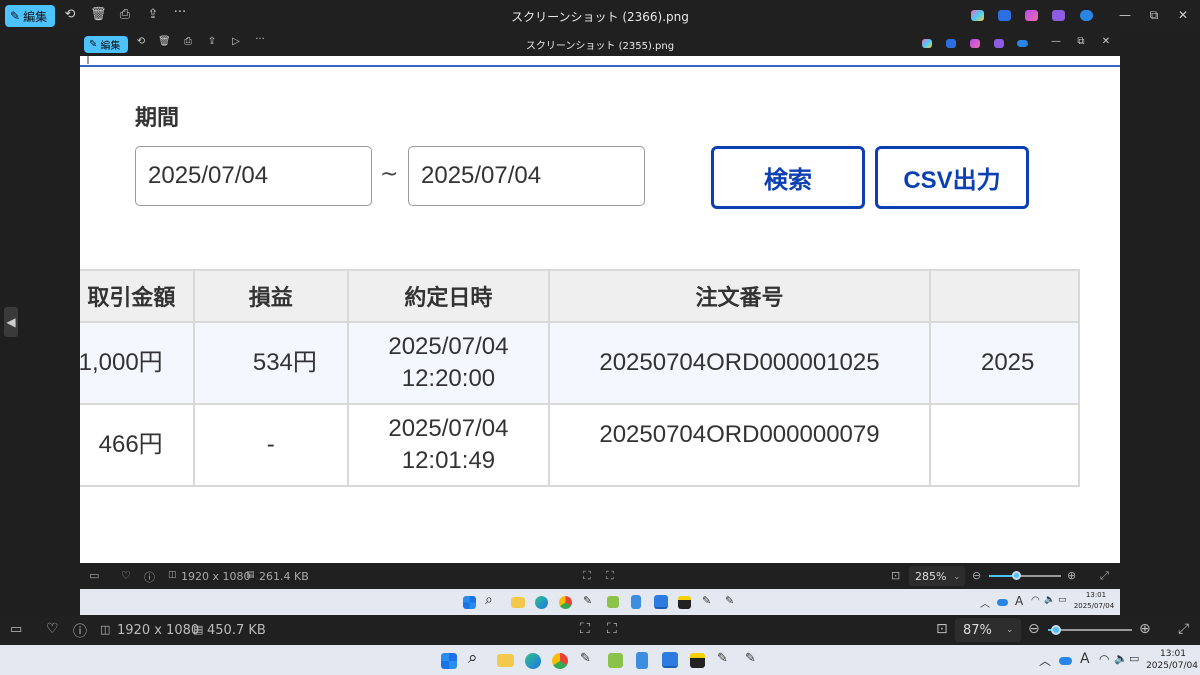 The width and height of the screenshot is (1200, 675). Describe the element at coordinates (580, 296) in the screenshot. I see `table-header-row: 取引金額 損益 約定日時 注文番号` at that location.